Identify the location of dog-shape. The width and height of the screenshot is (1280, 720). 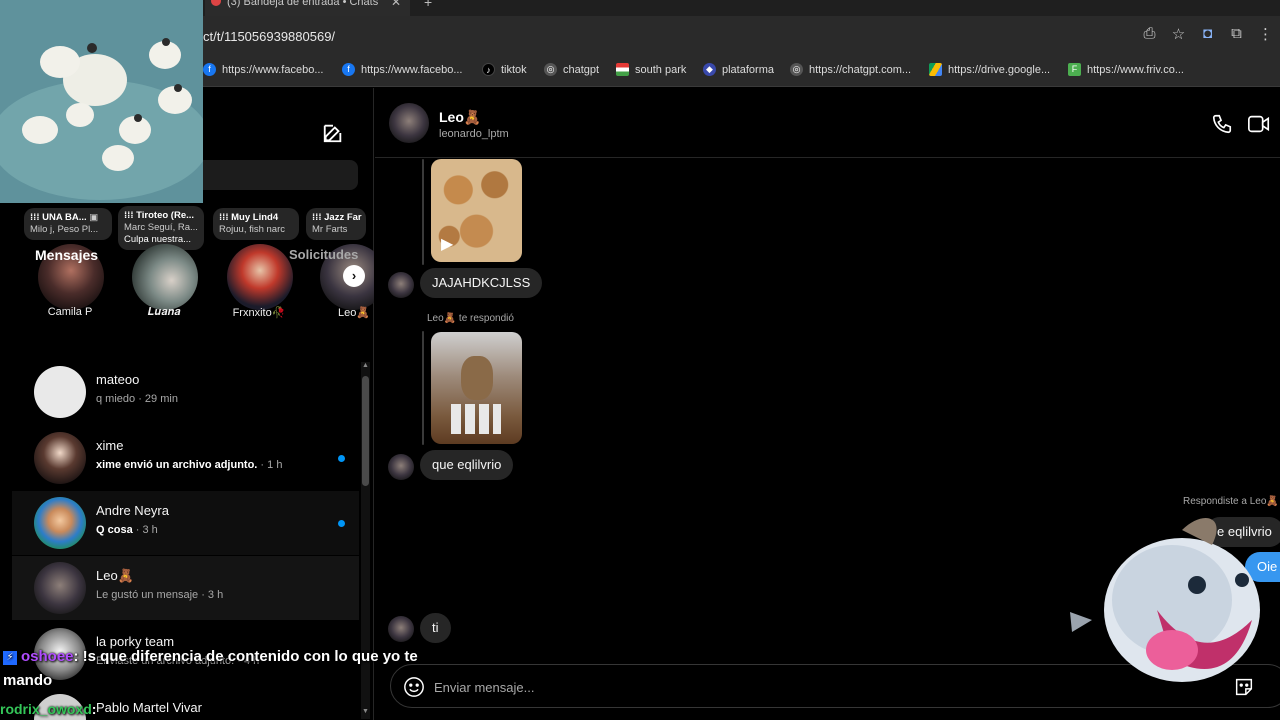
(477, 378).